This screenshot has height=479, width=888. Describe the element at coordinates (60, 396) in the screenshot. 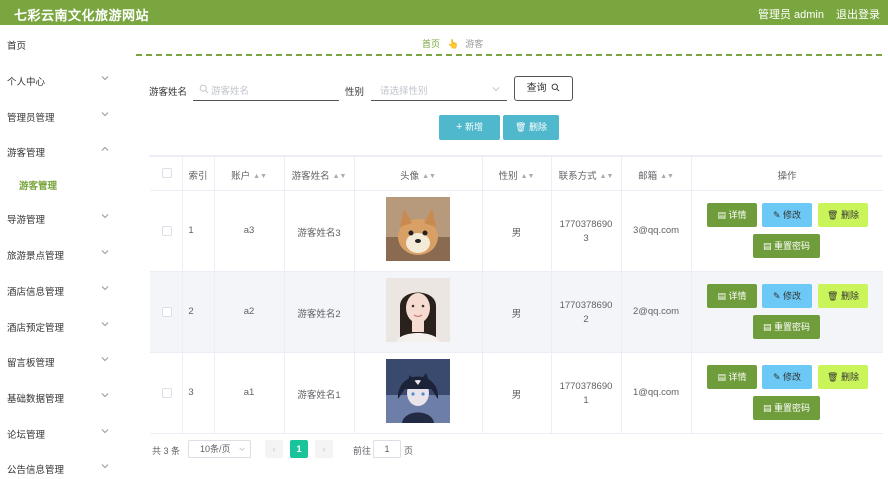

I see `sidebar-item-basic-data: 基础数据管理` at that location.